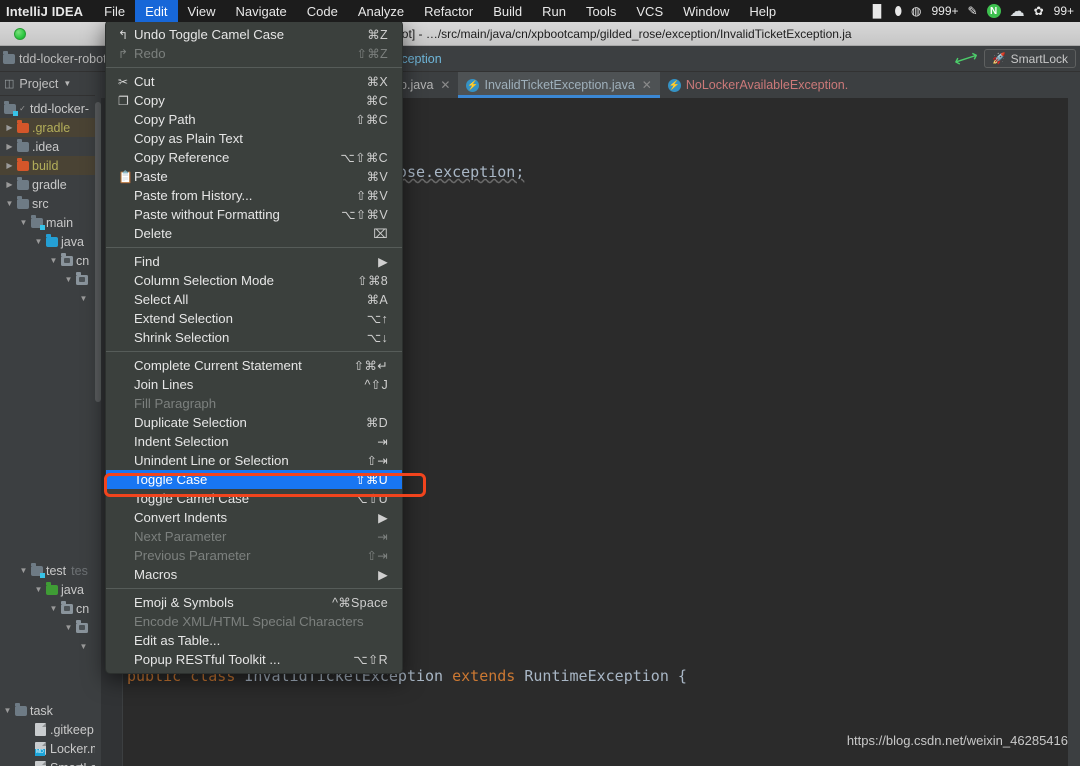 The image size is (1080, 766). I want to click on menu-item-duplicate-selection: Duplicate Selection ⌘D, so click(254, 422).